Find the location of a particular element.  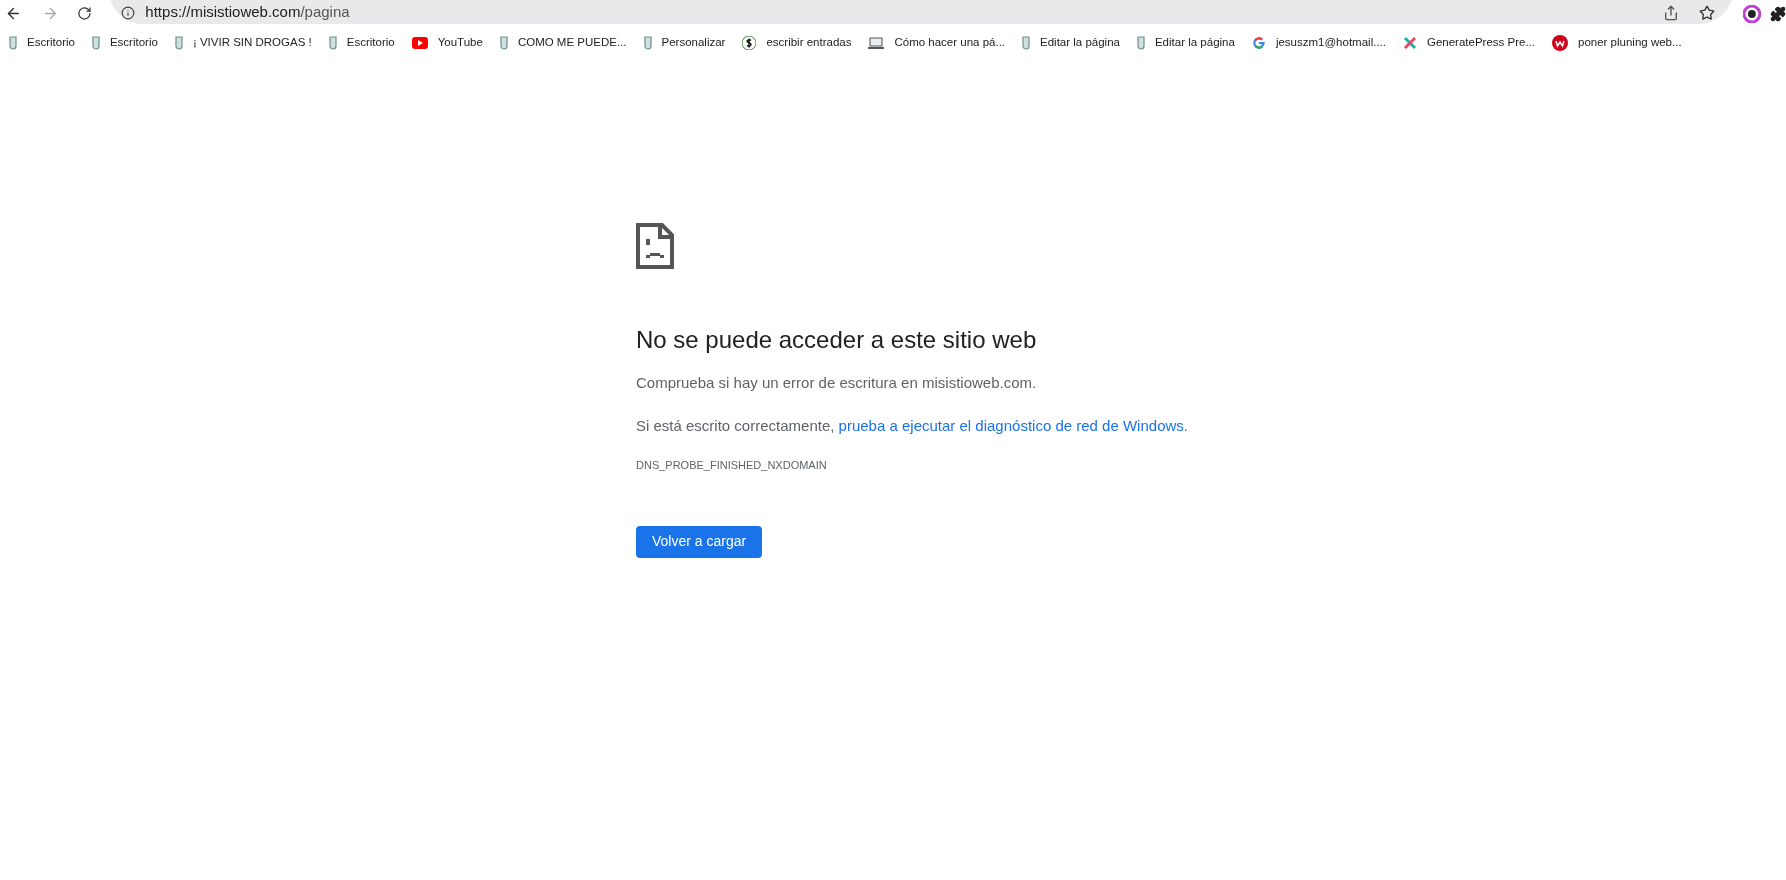

reload-icon is located at coordinates (84, 13).